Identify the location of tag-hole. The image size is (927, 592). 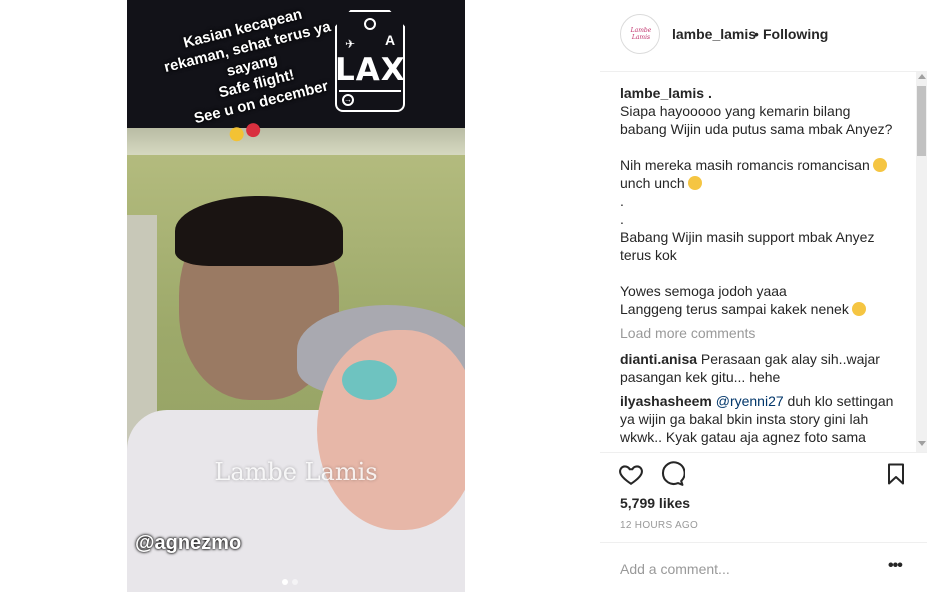
(370, 24).